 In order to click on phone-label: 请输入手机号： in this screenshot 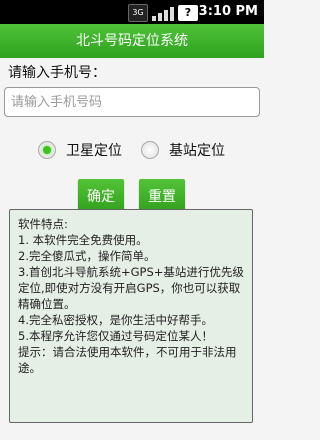, I will do `click(57, 73)`.